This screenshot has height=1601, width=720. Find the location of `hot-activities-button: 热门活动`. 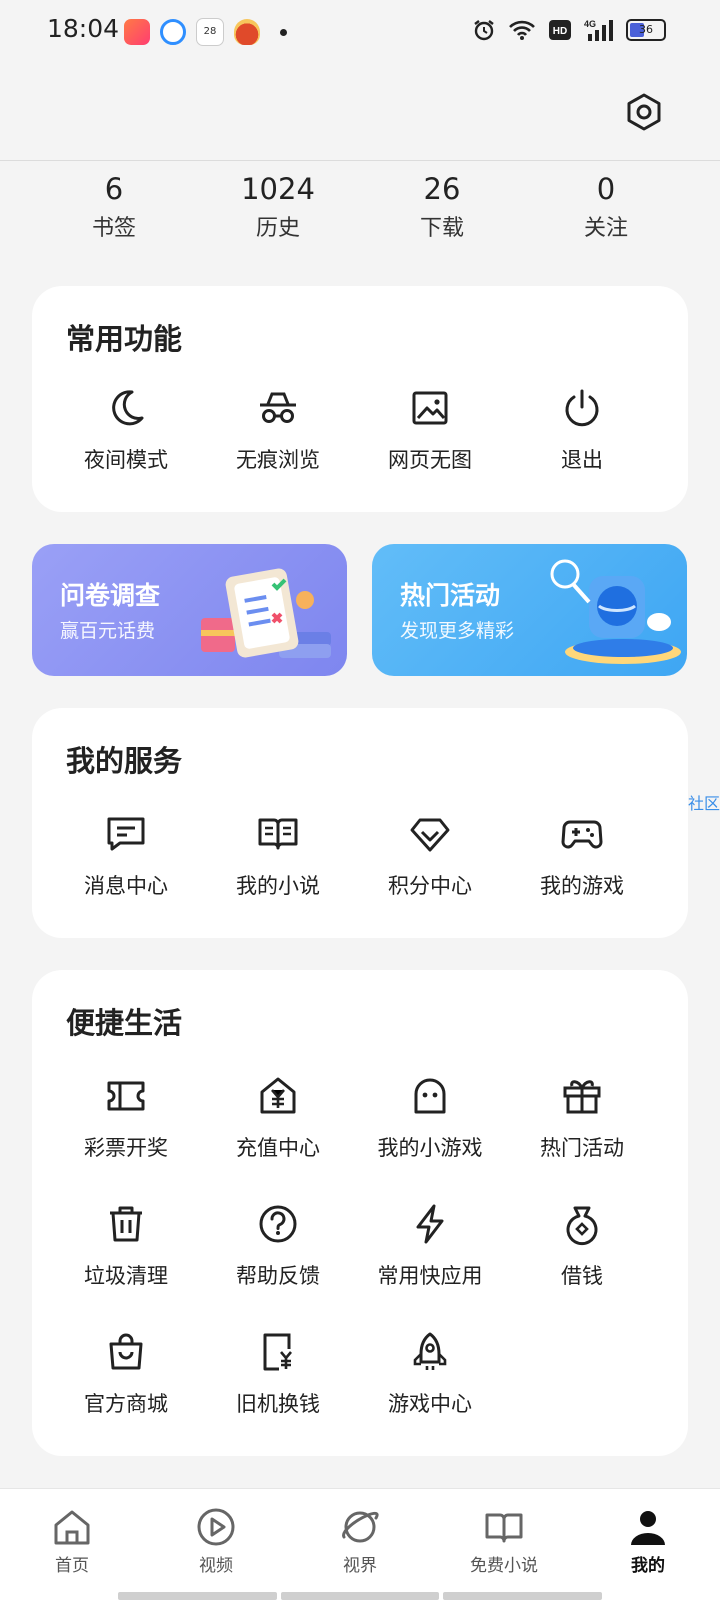

hot-activities-button: 热门活动 is located at coordinates (582, 1138).